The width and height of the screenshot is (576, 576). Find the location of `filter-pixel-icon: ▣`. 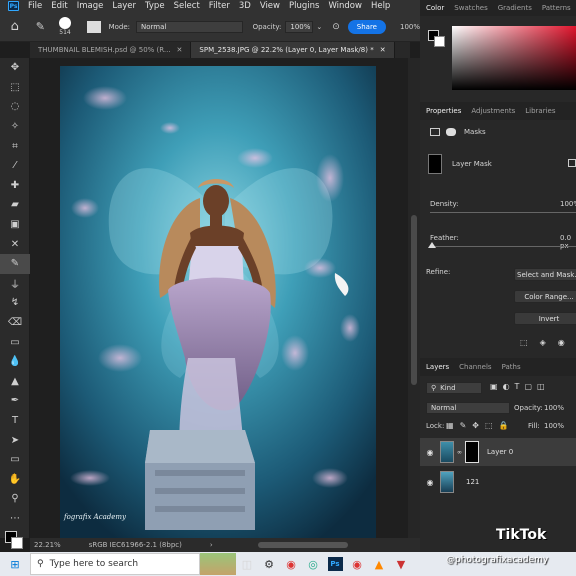

filter-pixel-icon: ▣ is located at coordinates (494, 386).